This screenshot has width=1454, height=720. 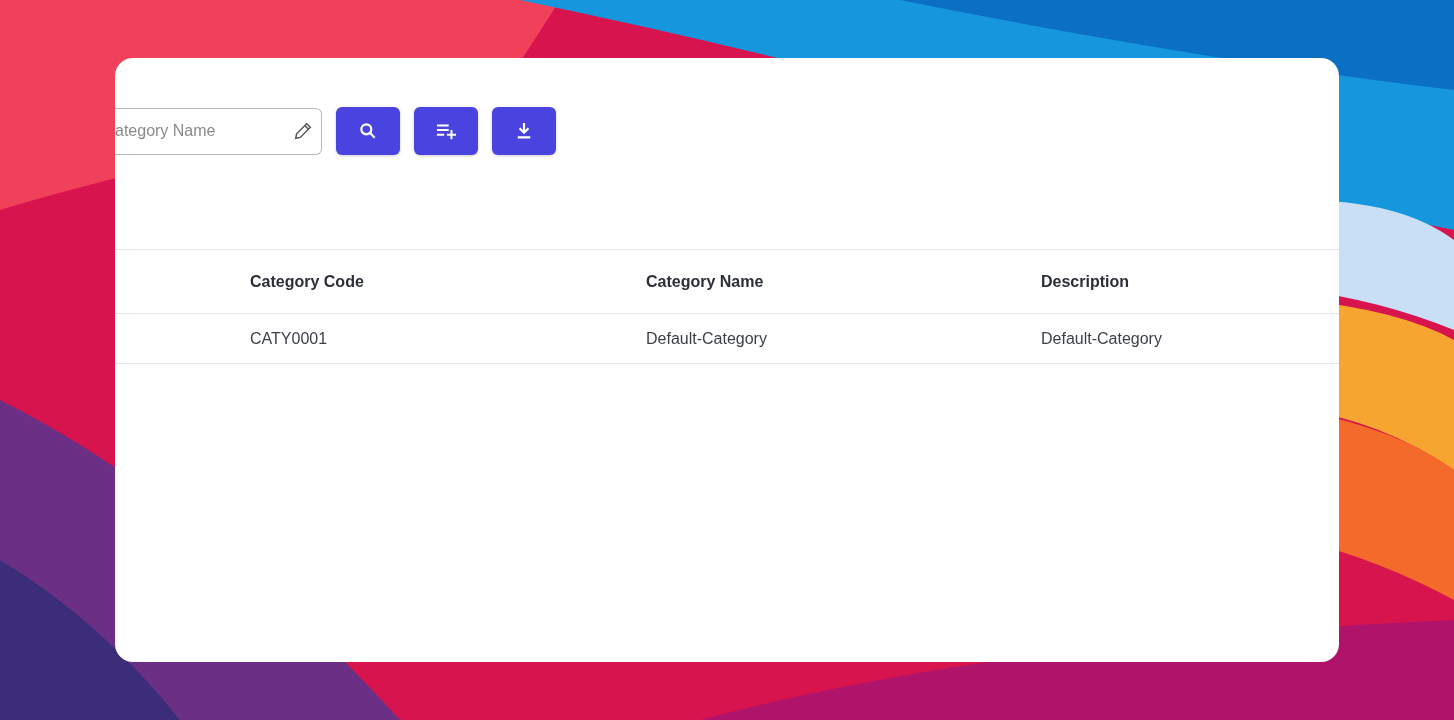 I want to click on column-header: Category Name, so click(x=705, y=281).